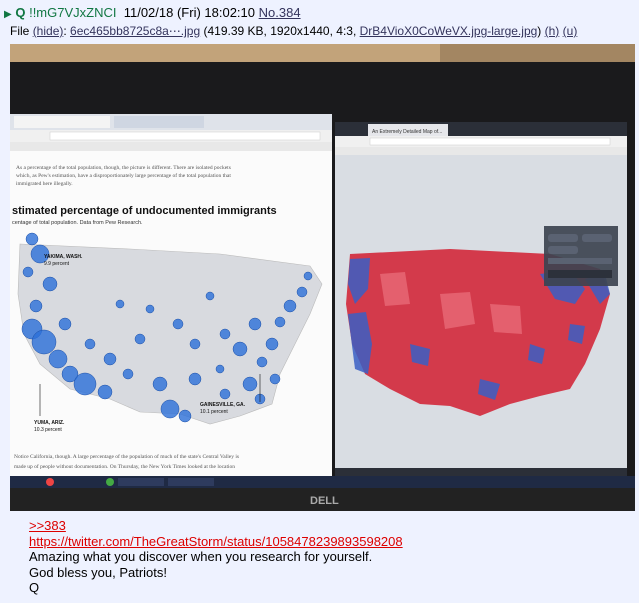  What do you see at coordinates (34, 587) in the screenshot?
I see `message-signature: Q` at bounding box center [34, 587].